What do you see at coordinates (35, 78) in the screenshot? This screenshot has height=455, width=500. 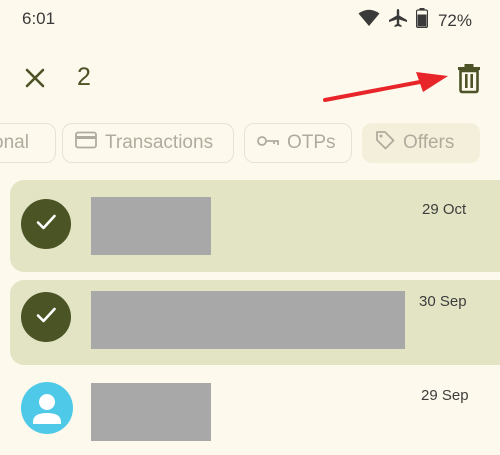 I see `close-selection-button` at bounding box center [35, 78].